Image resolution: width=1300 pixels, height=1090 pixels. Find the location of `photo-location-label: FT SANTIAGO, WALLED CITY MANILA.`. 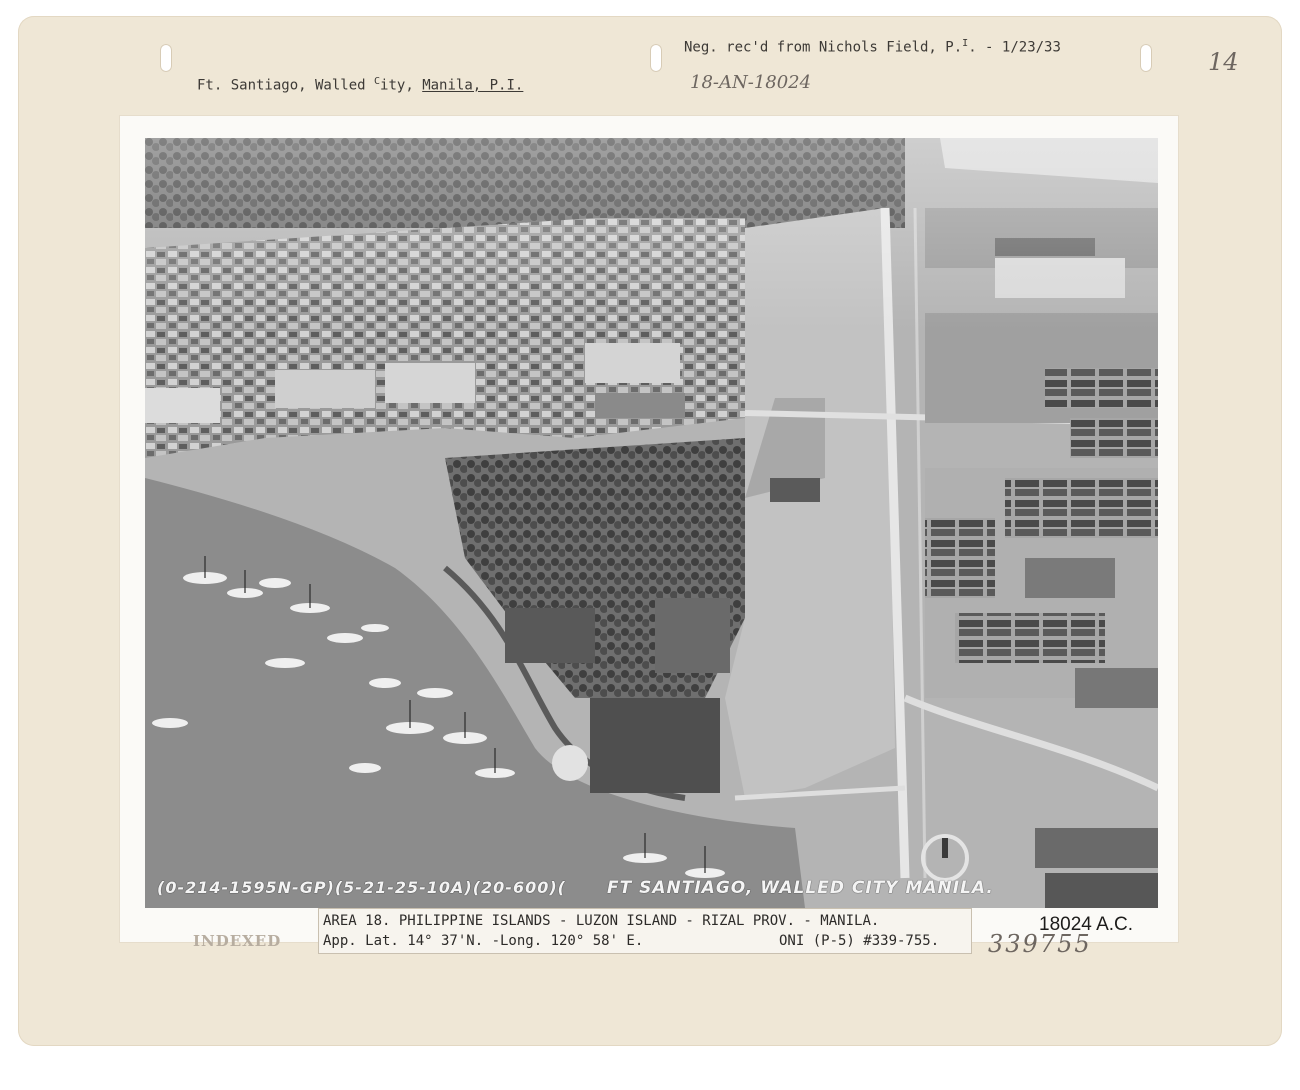

photo-location-label: FT SANTIAGO, WALLED CITY MANILA. is located at coordinates (800, 888).